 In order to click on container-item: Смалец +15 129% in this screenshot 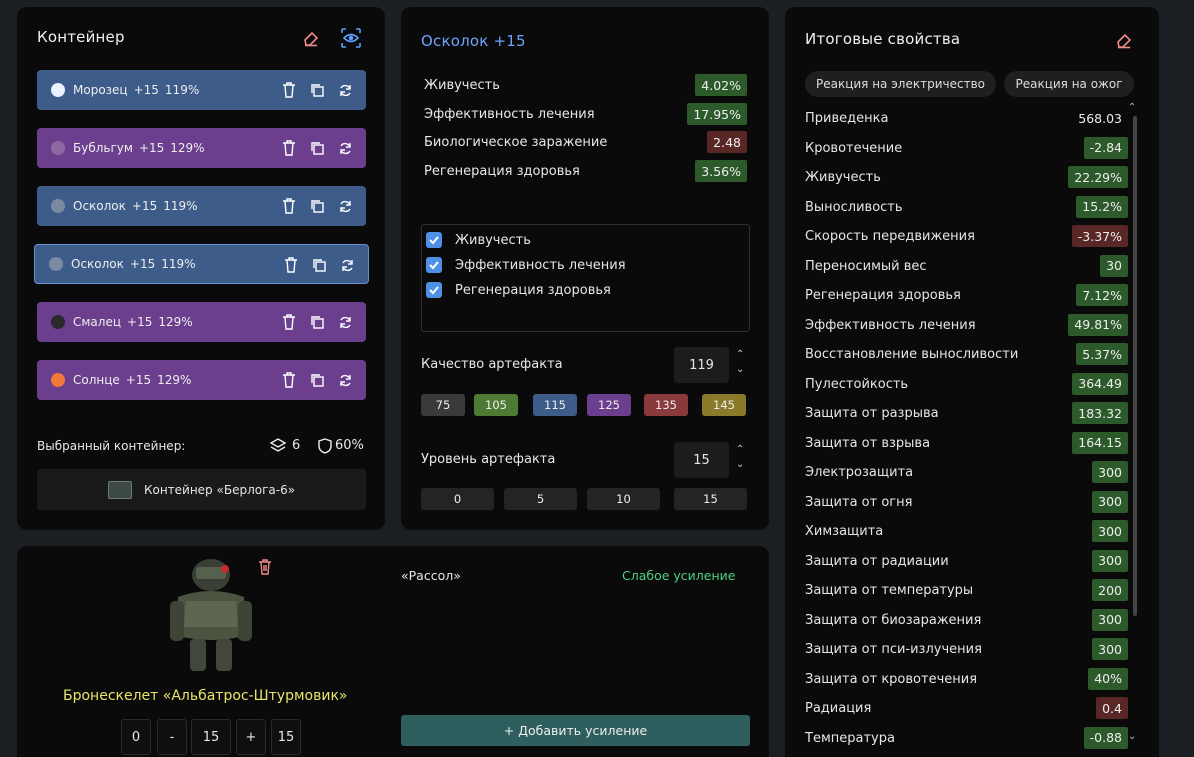, I will do `click(201, 322)`.